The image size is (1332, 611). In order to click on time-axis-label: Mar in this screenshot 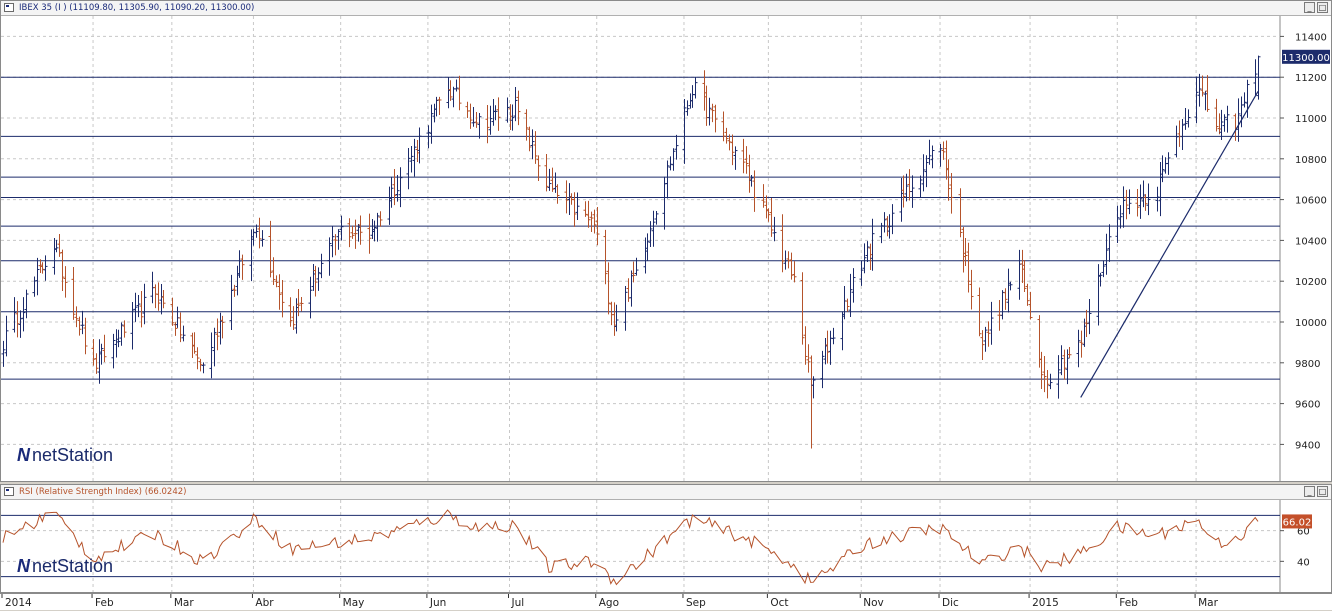, I will do `click(1208, 603)`.